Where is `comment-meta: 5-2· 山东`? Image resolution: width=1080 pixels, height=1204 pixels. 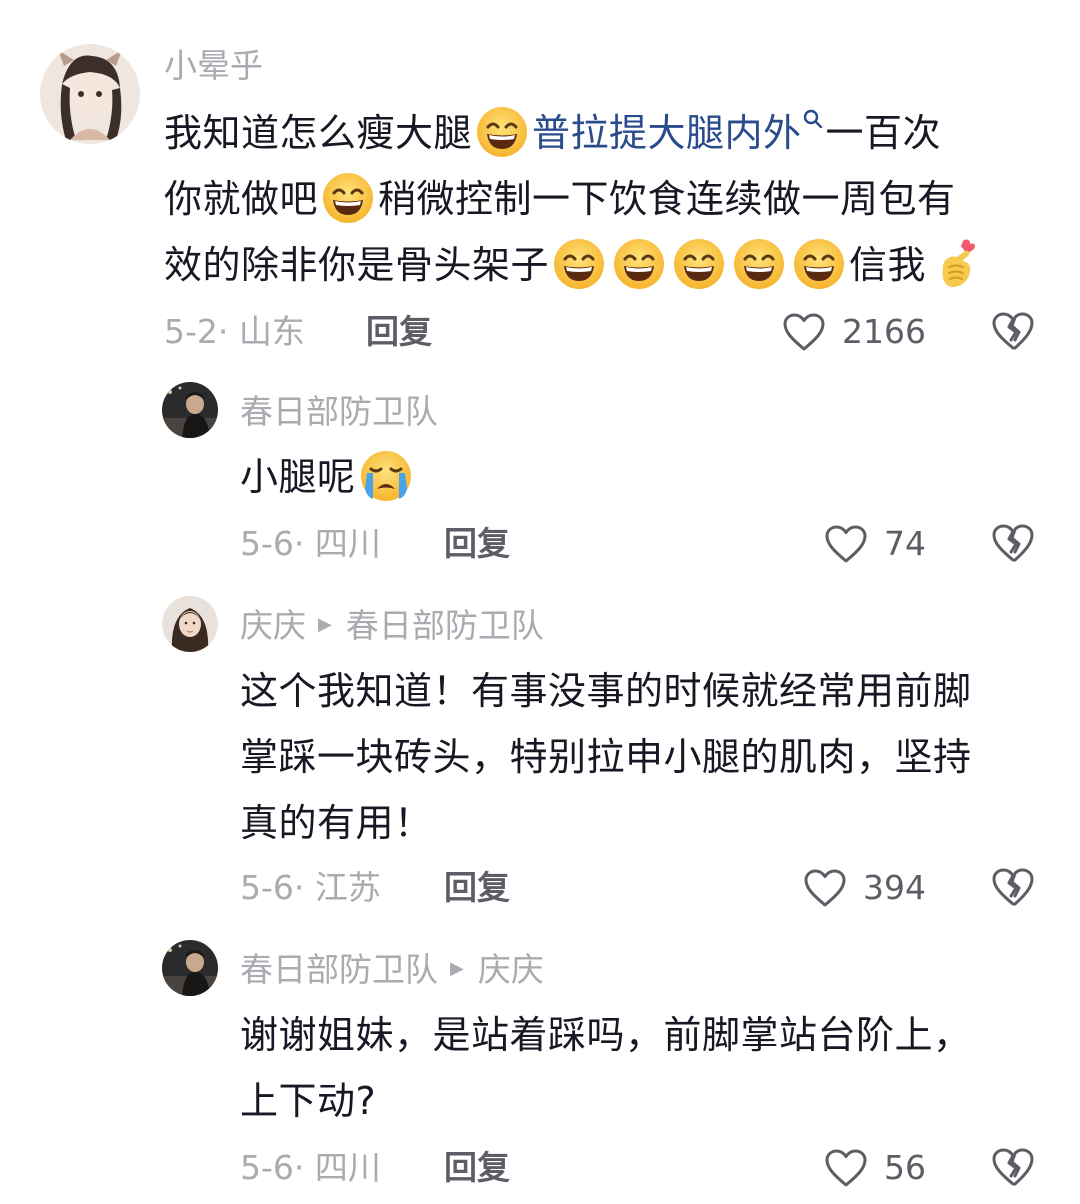 comment-meta: 5-2· 山东 is located at coordinates (234, 332).